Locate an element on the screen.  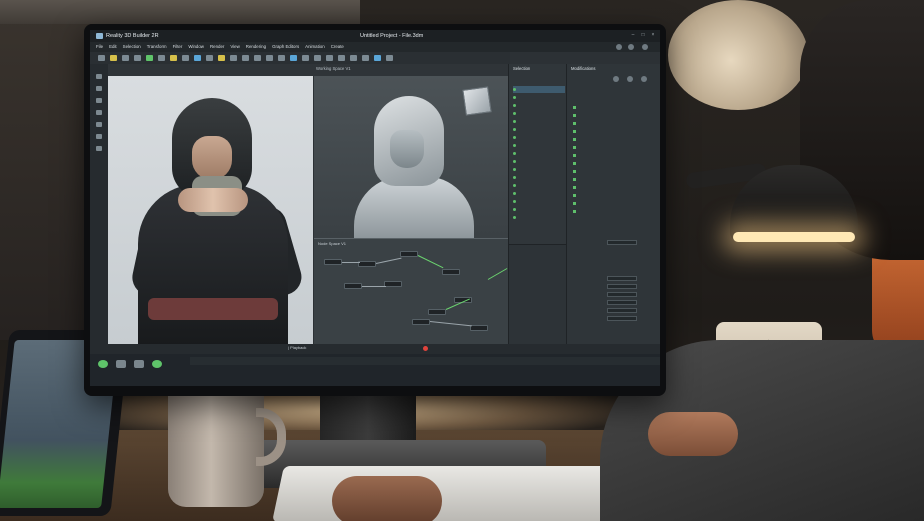
tool-brush-icon is located at coordinates (99, 124).